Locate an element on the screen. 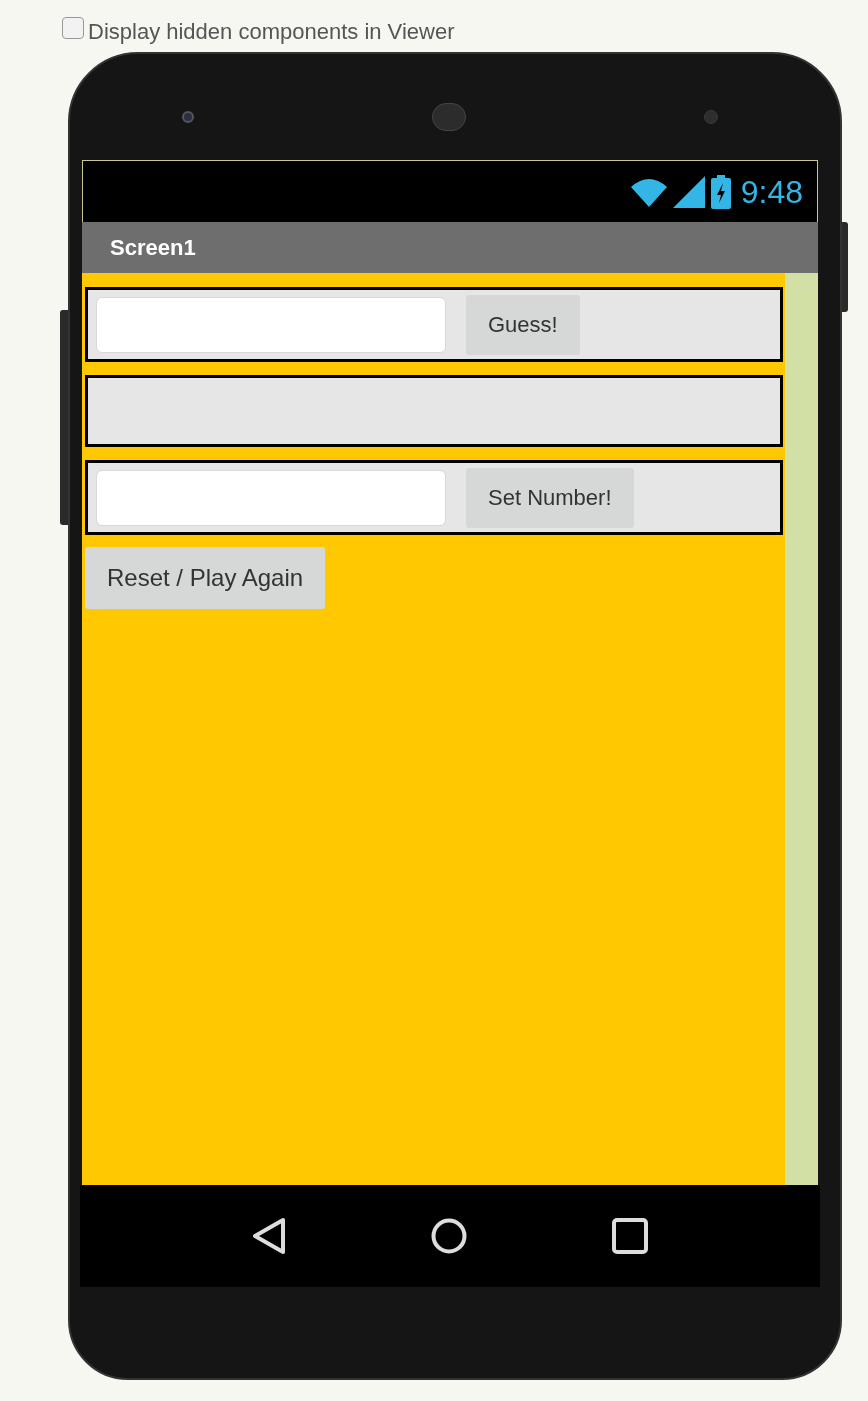 Image resolution: width=868 pixels, height=1401 pixels. front-camera-icon is located at coordinates (188, 117).